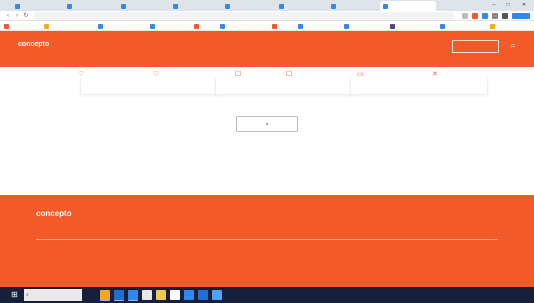 This screenshot has width=534, height=303. I want to click on footer-divider, so click(267, 239).